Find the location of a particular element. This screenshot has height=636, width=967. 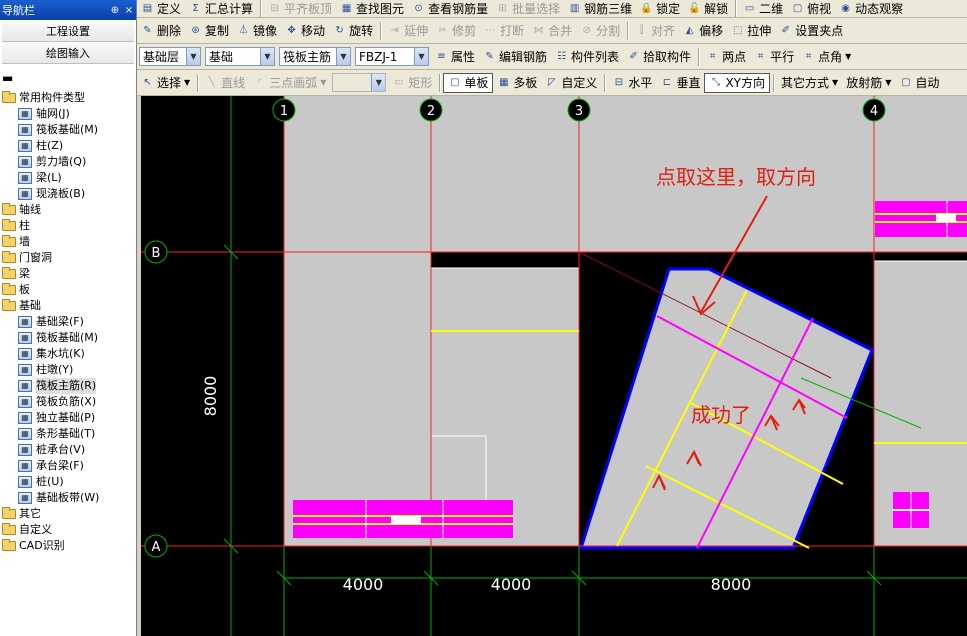

rebar-block-top-right is located at coordinates (921, 219).